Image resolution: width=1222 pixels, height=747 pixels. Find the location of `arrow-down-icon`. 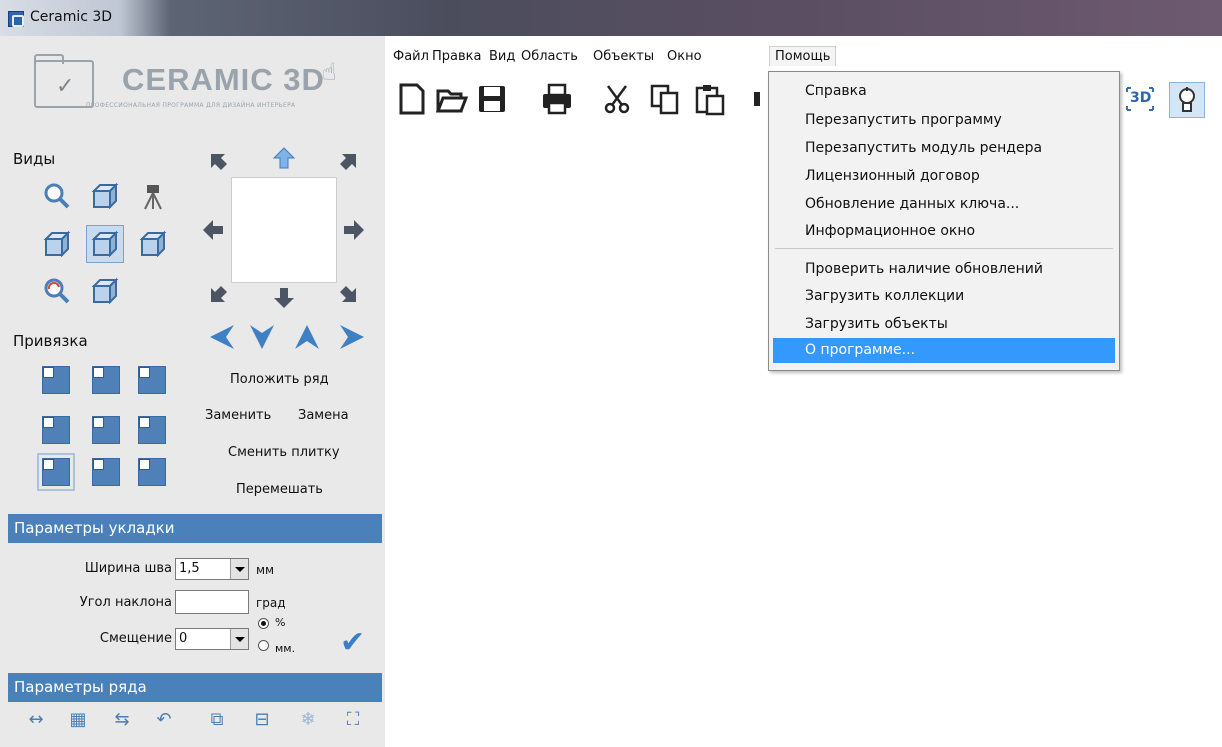

arrow-down-icon is located at coordinates (284, 298).